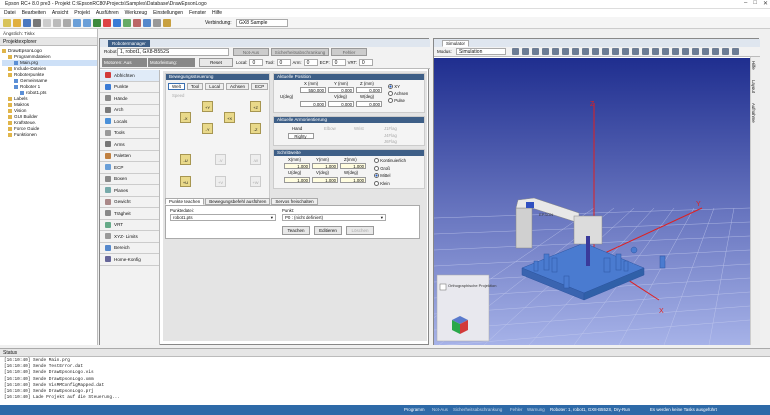 The height and width of the screenshot is (415, 770). Describe the element at coordinates (625, 51) in the screenshot. I see `step-icon` at that location.